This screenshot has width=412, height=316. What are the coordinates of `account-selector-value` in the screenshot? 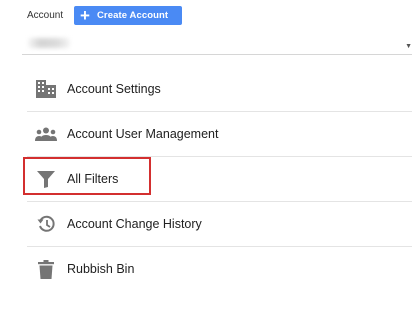 It's located at (49, 43).